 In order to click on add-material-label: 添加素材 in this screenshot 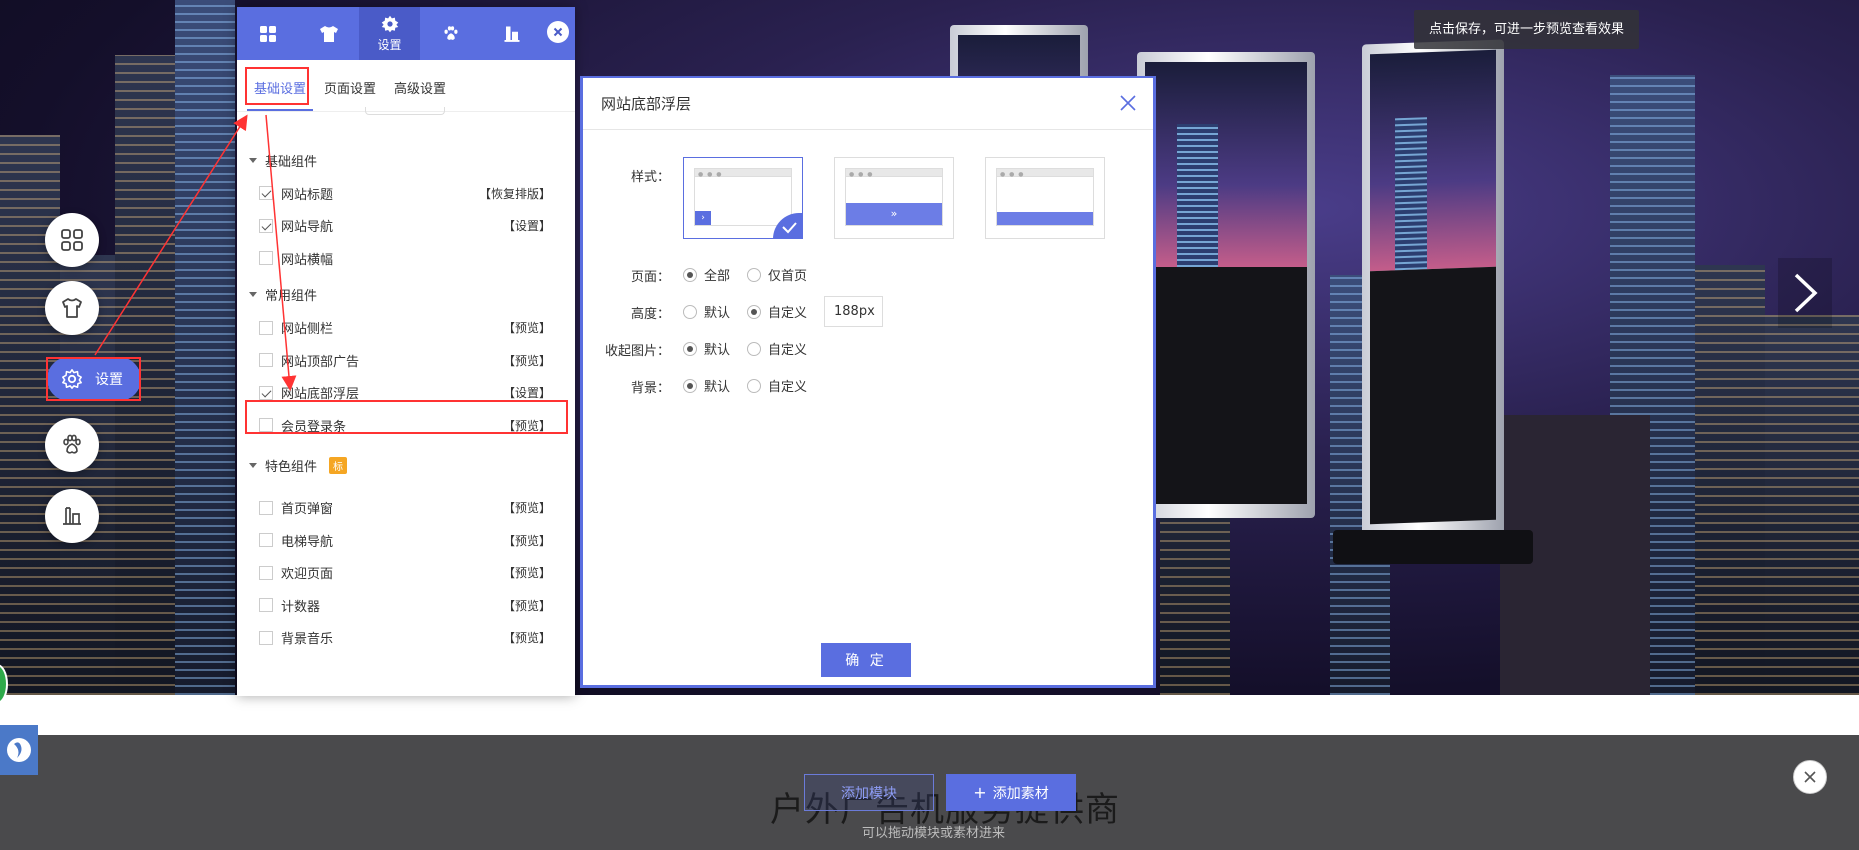, I will do `click(1020, 793)`.